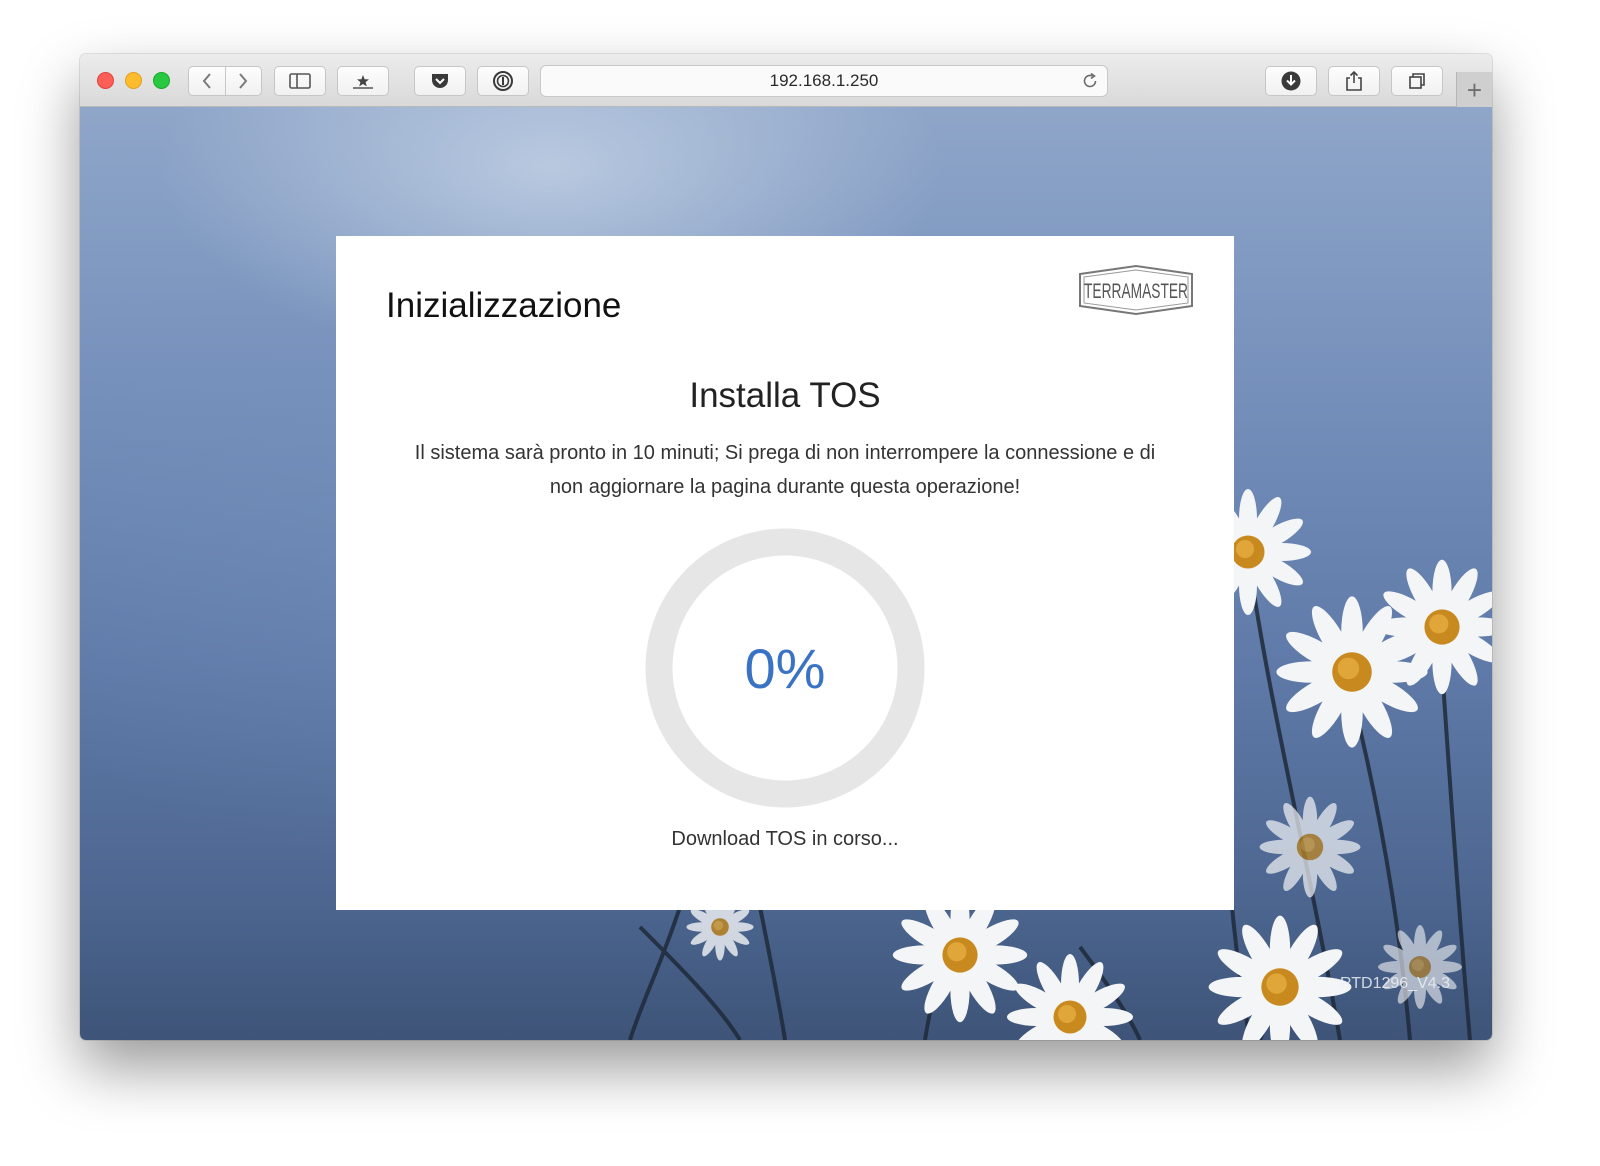  What do you see at coordinates (105, 80) in the screenshot?
I see `close-window-button` at bounding box center [105, 80].